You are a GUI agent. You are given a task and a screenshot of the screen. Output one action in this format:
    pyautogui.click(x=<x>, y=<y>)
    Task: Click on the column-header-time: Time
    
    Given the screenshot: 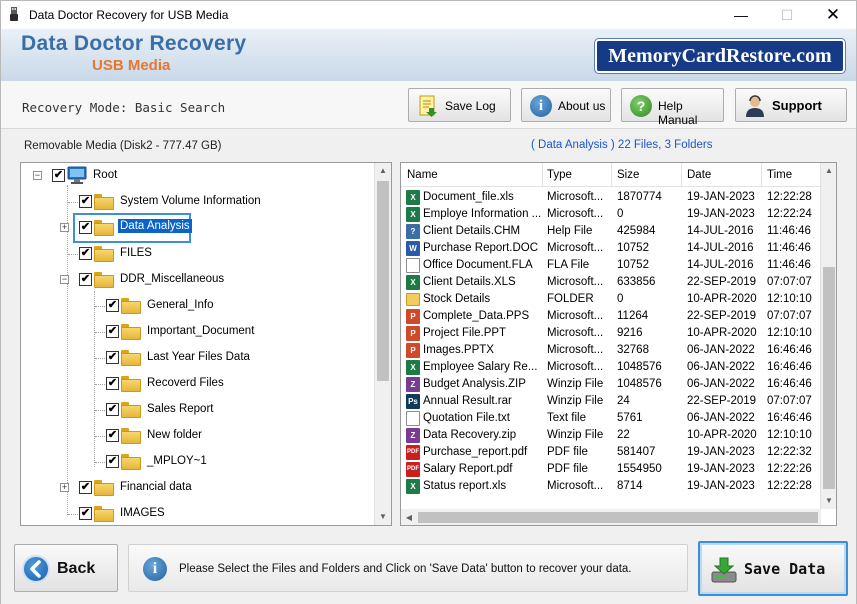 What is the action you would take?
    pyautogui.click(x=779, y=175)
    